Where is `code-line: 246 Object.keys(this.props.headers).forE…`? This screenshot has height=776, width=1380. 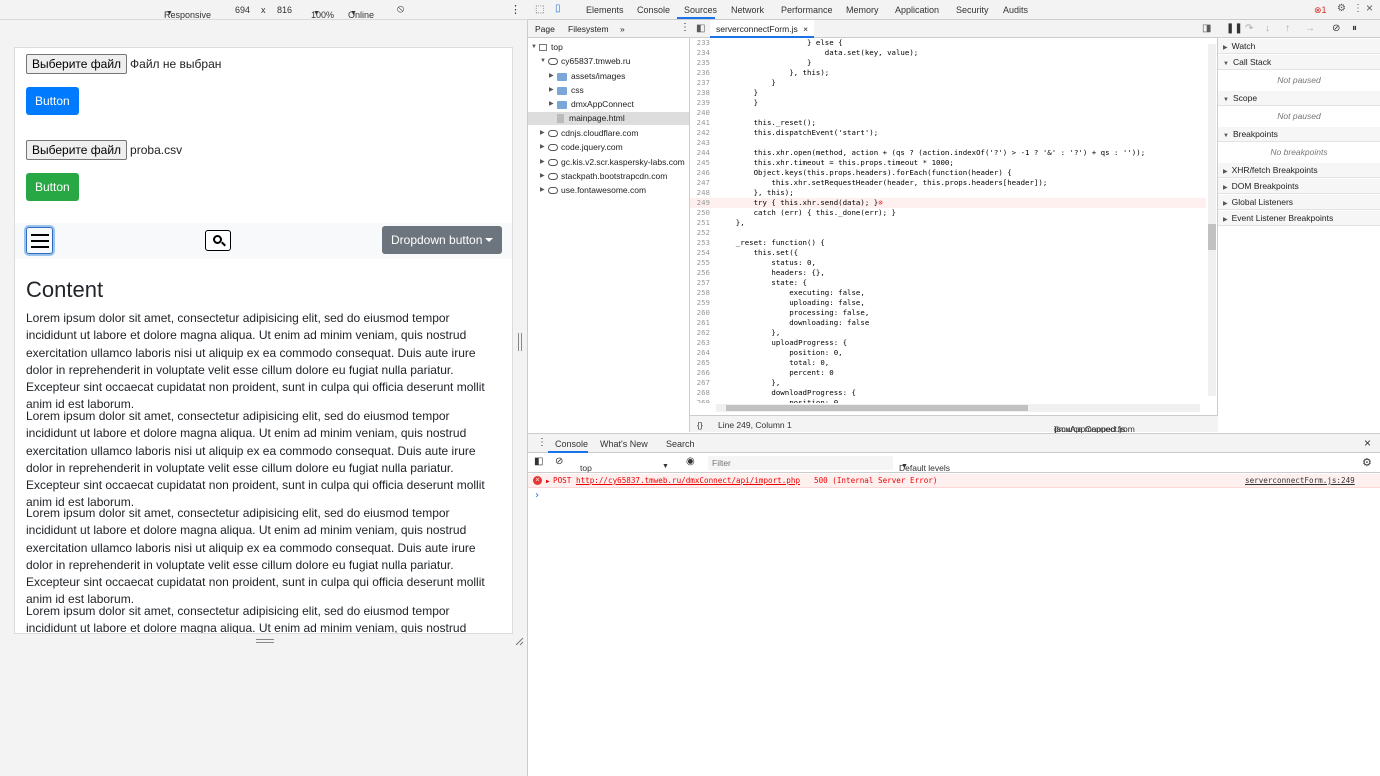
code-line: 246 Object.keys(this.props.headers).forE… is located at coordinates (948, 173).